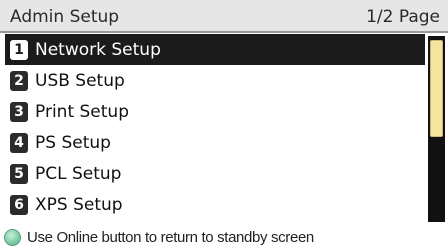 The image size is (448, 251). I want to click on menu-item-usb-setup: 2 USB Setup, so click(215, 80).